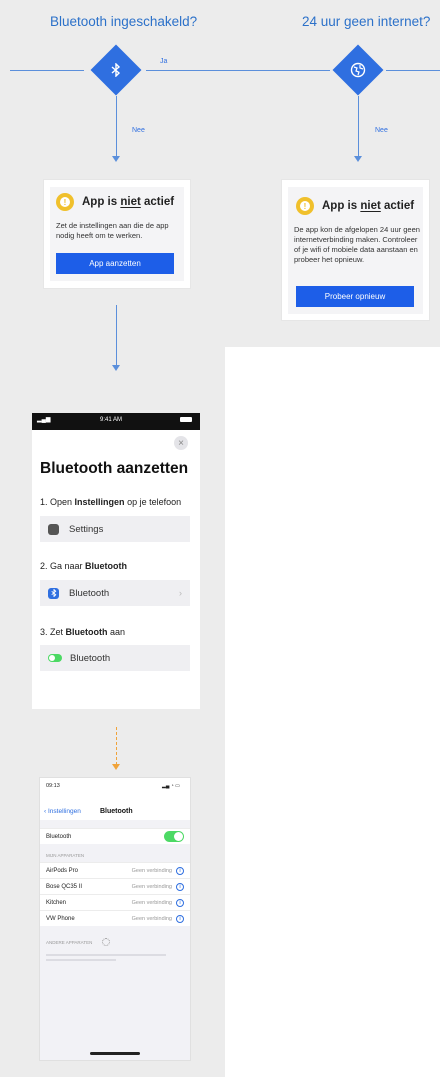 Image resolution: width=440 pixels, height=1077 pixels. Describe the element at coordinates (116, 746) in the screenshot. I see `flow-line-dashed` at that location.